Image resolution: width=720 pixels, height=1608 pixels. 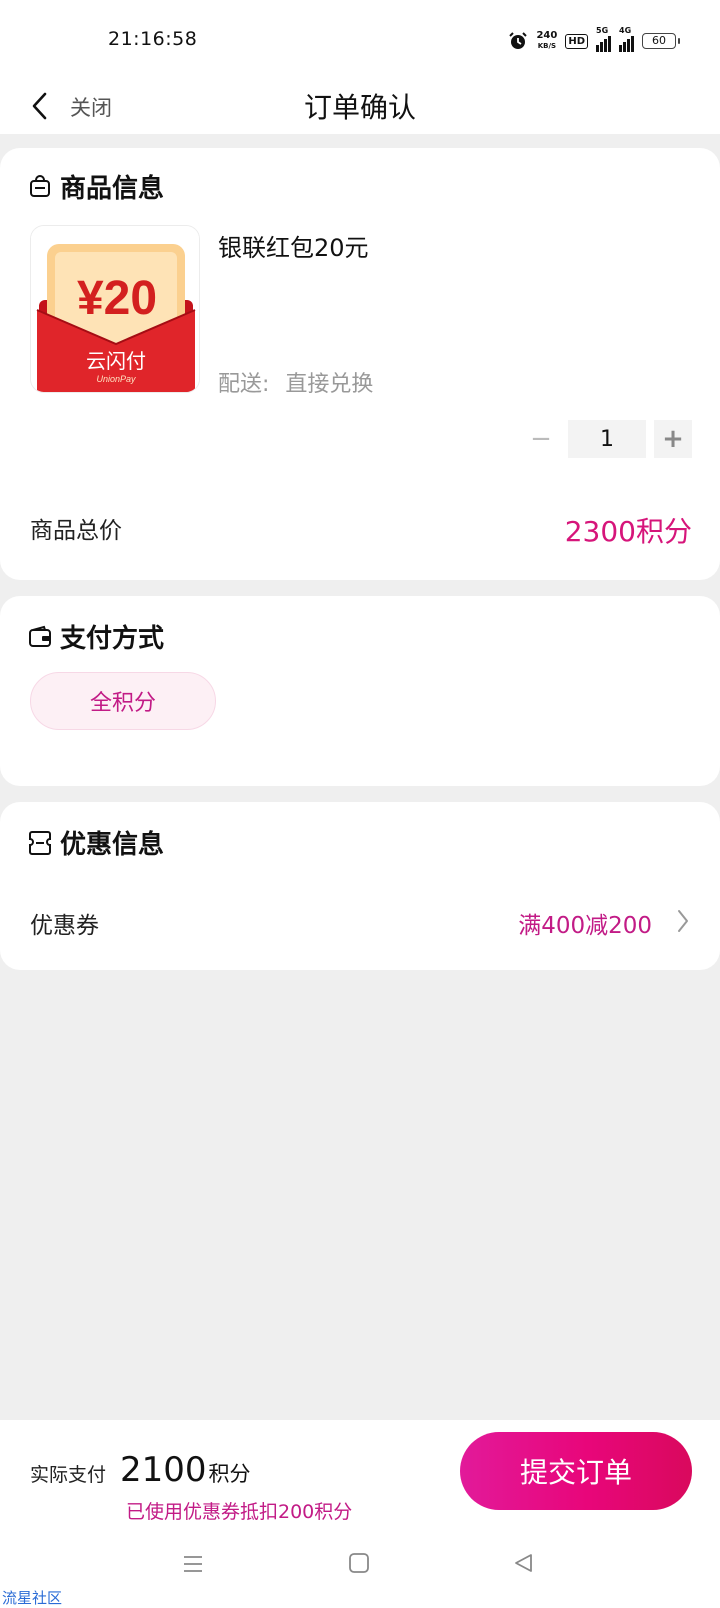 What do you see at coordinates (683, 921) in the screenshot?
I see `chevron-right-icon` at bounding box center [683, 921].